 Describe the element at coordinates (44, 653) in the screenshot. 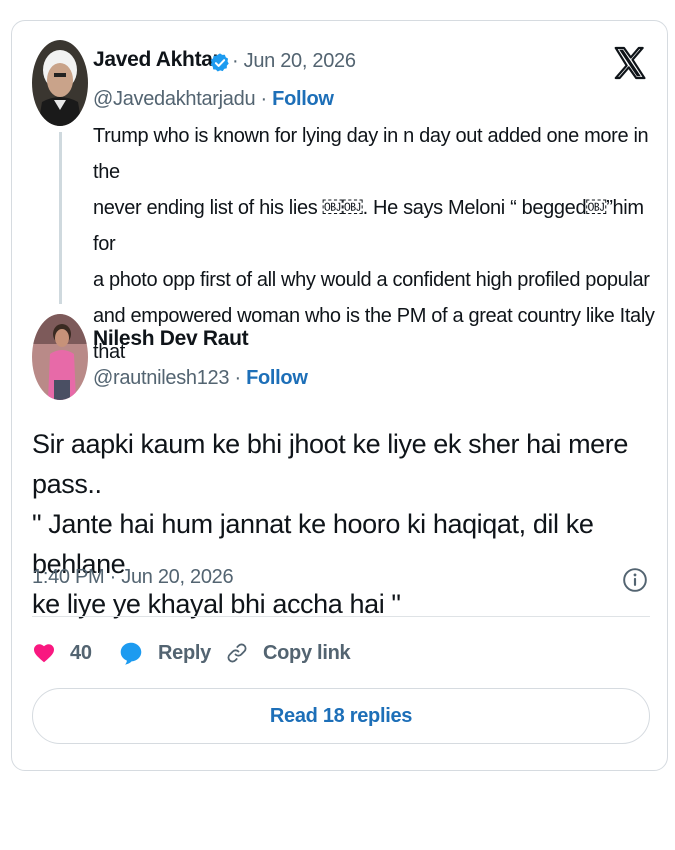

I see `heart-icon` at that location.